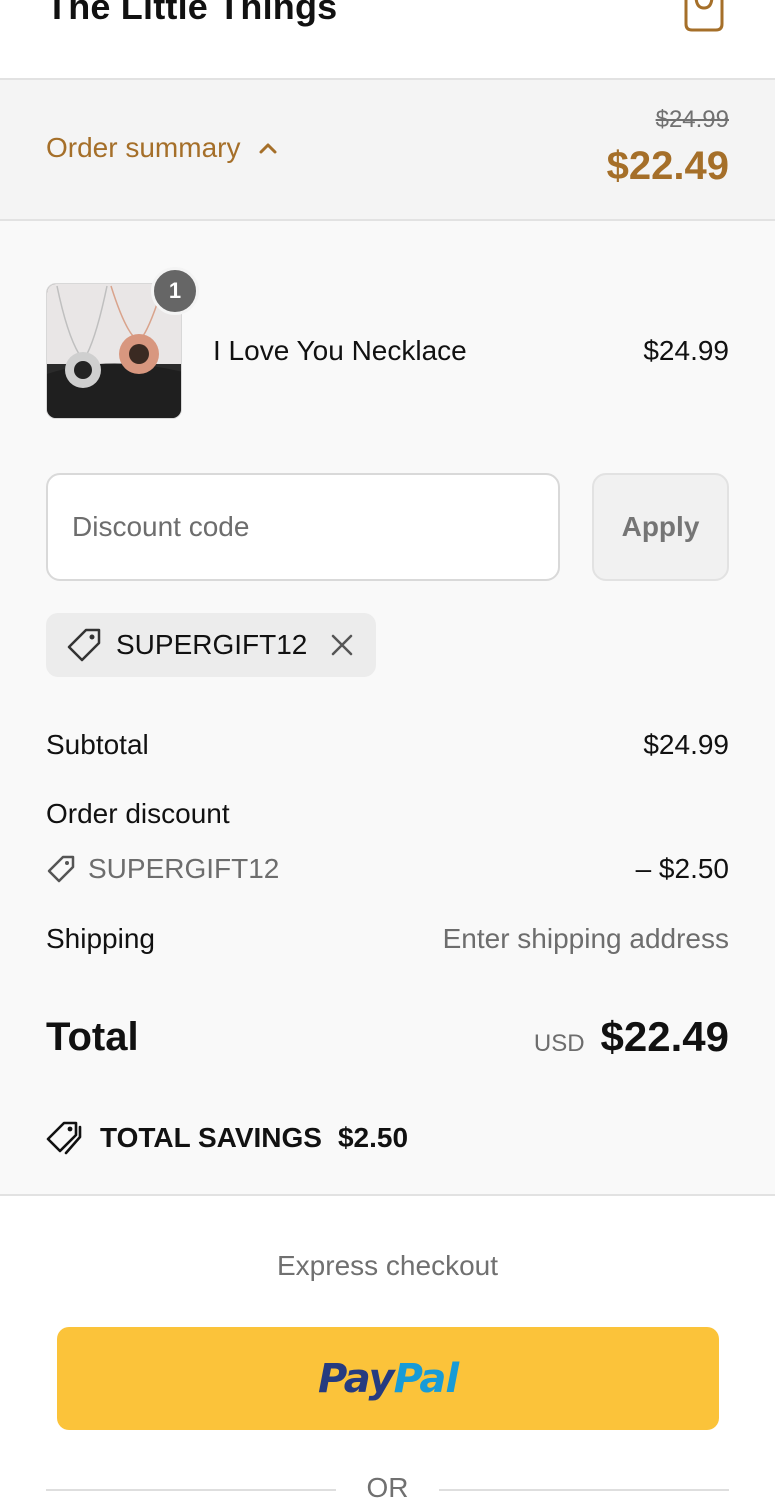 The image size is (775, 1500). What do you see at coordinates (342, 645) in the screenshot?
I see `remove-discount-icon` at bounding box center [342, 645].